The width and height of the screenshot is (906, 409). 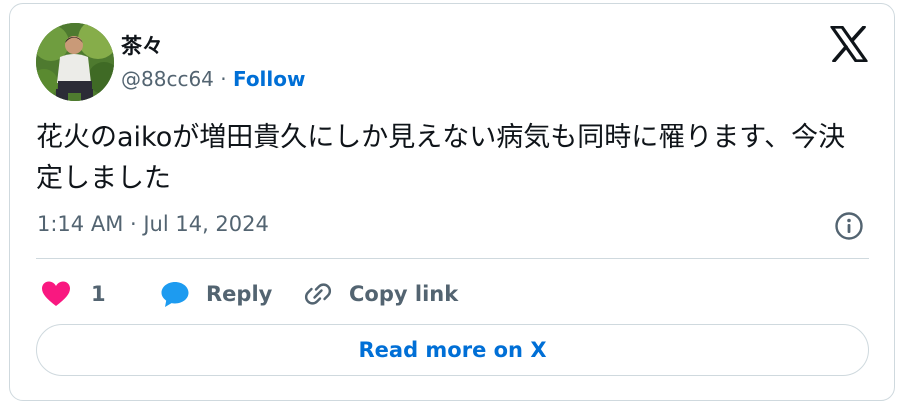 I want to click on x-logo-icon, so click(x=849, y=44).